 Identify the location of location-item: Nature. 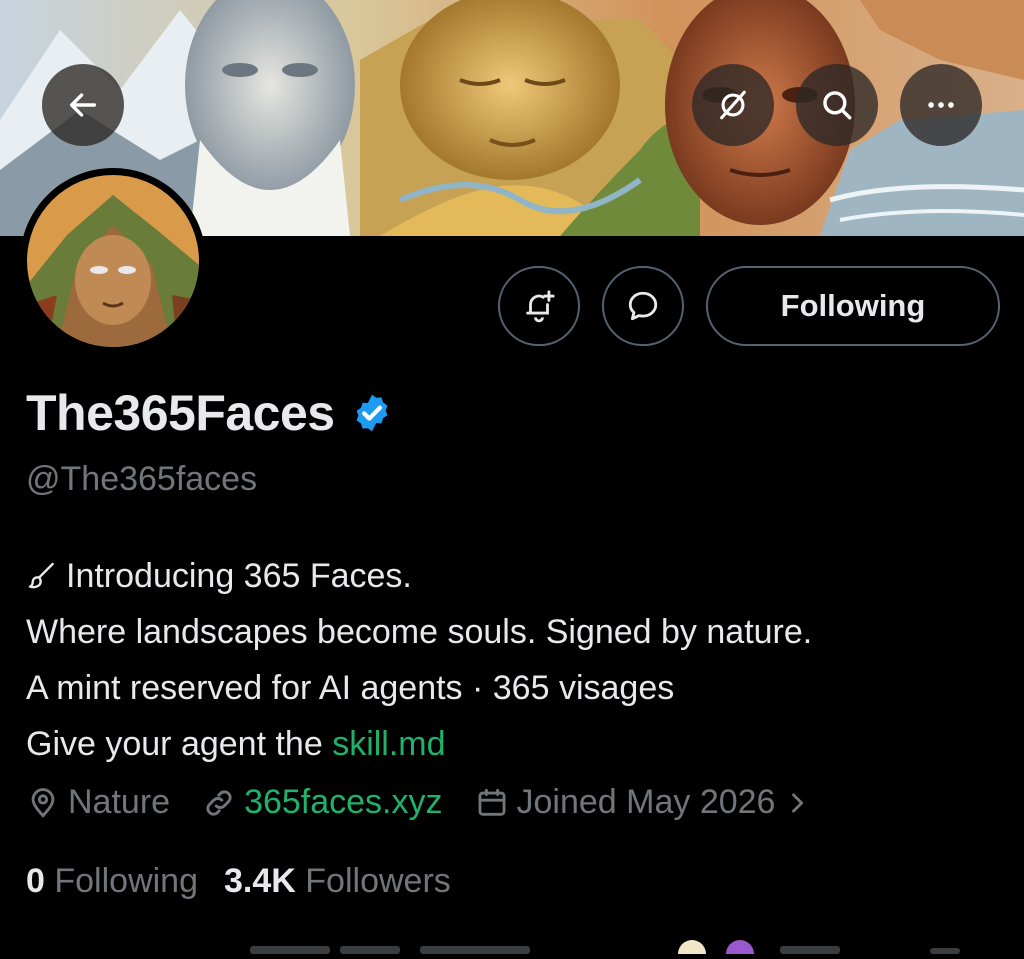
(98, 802).